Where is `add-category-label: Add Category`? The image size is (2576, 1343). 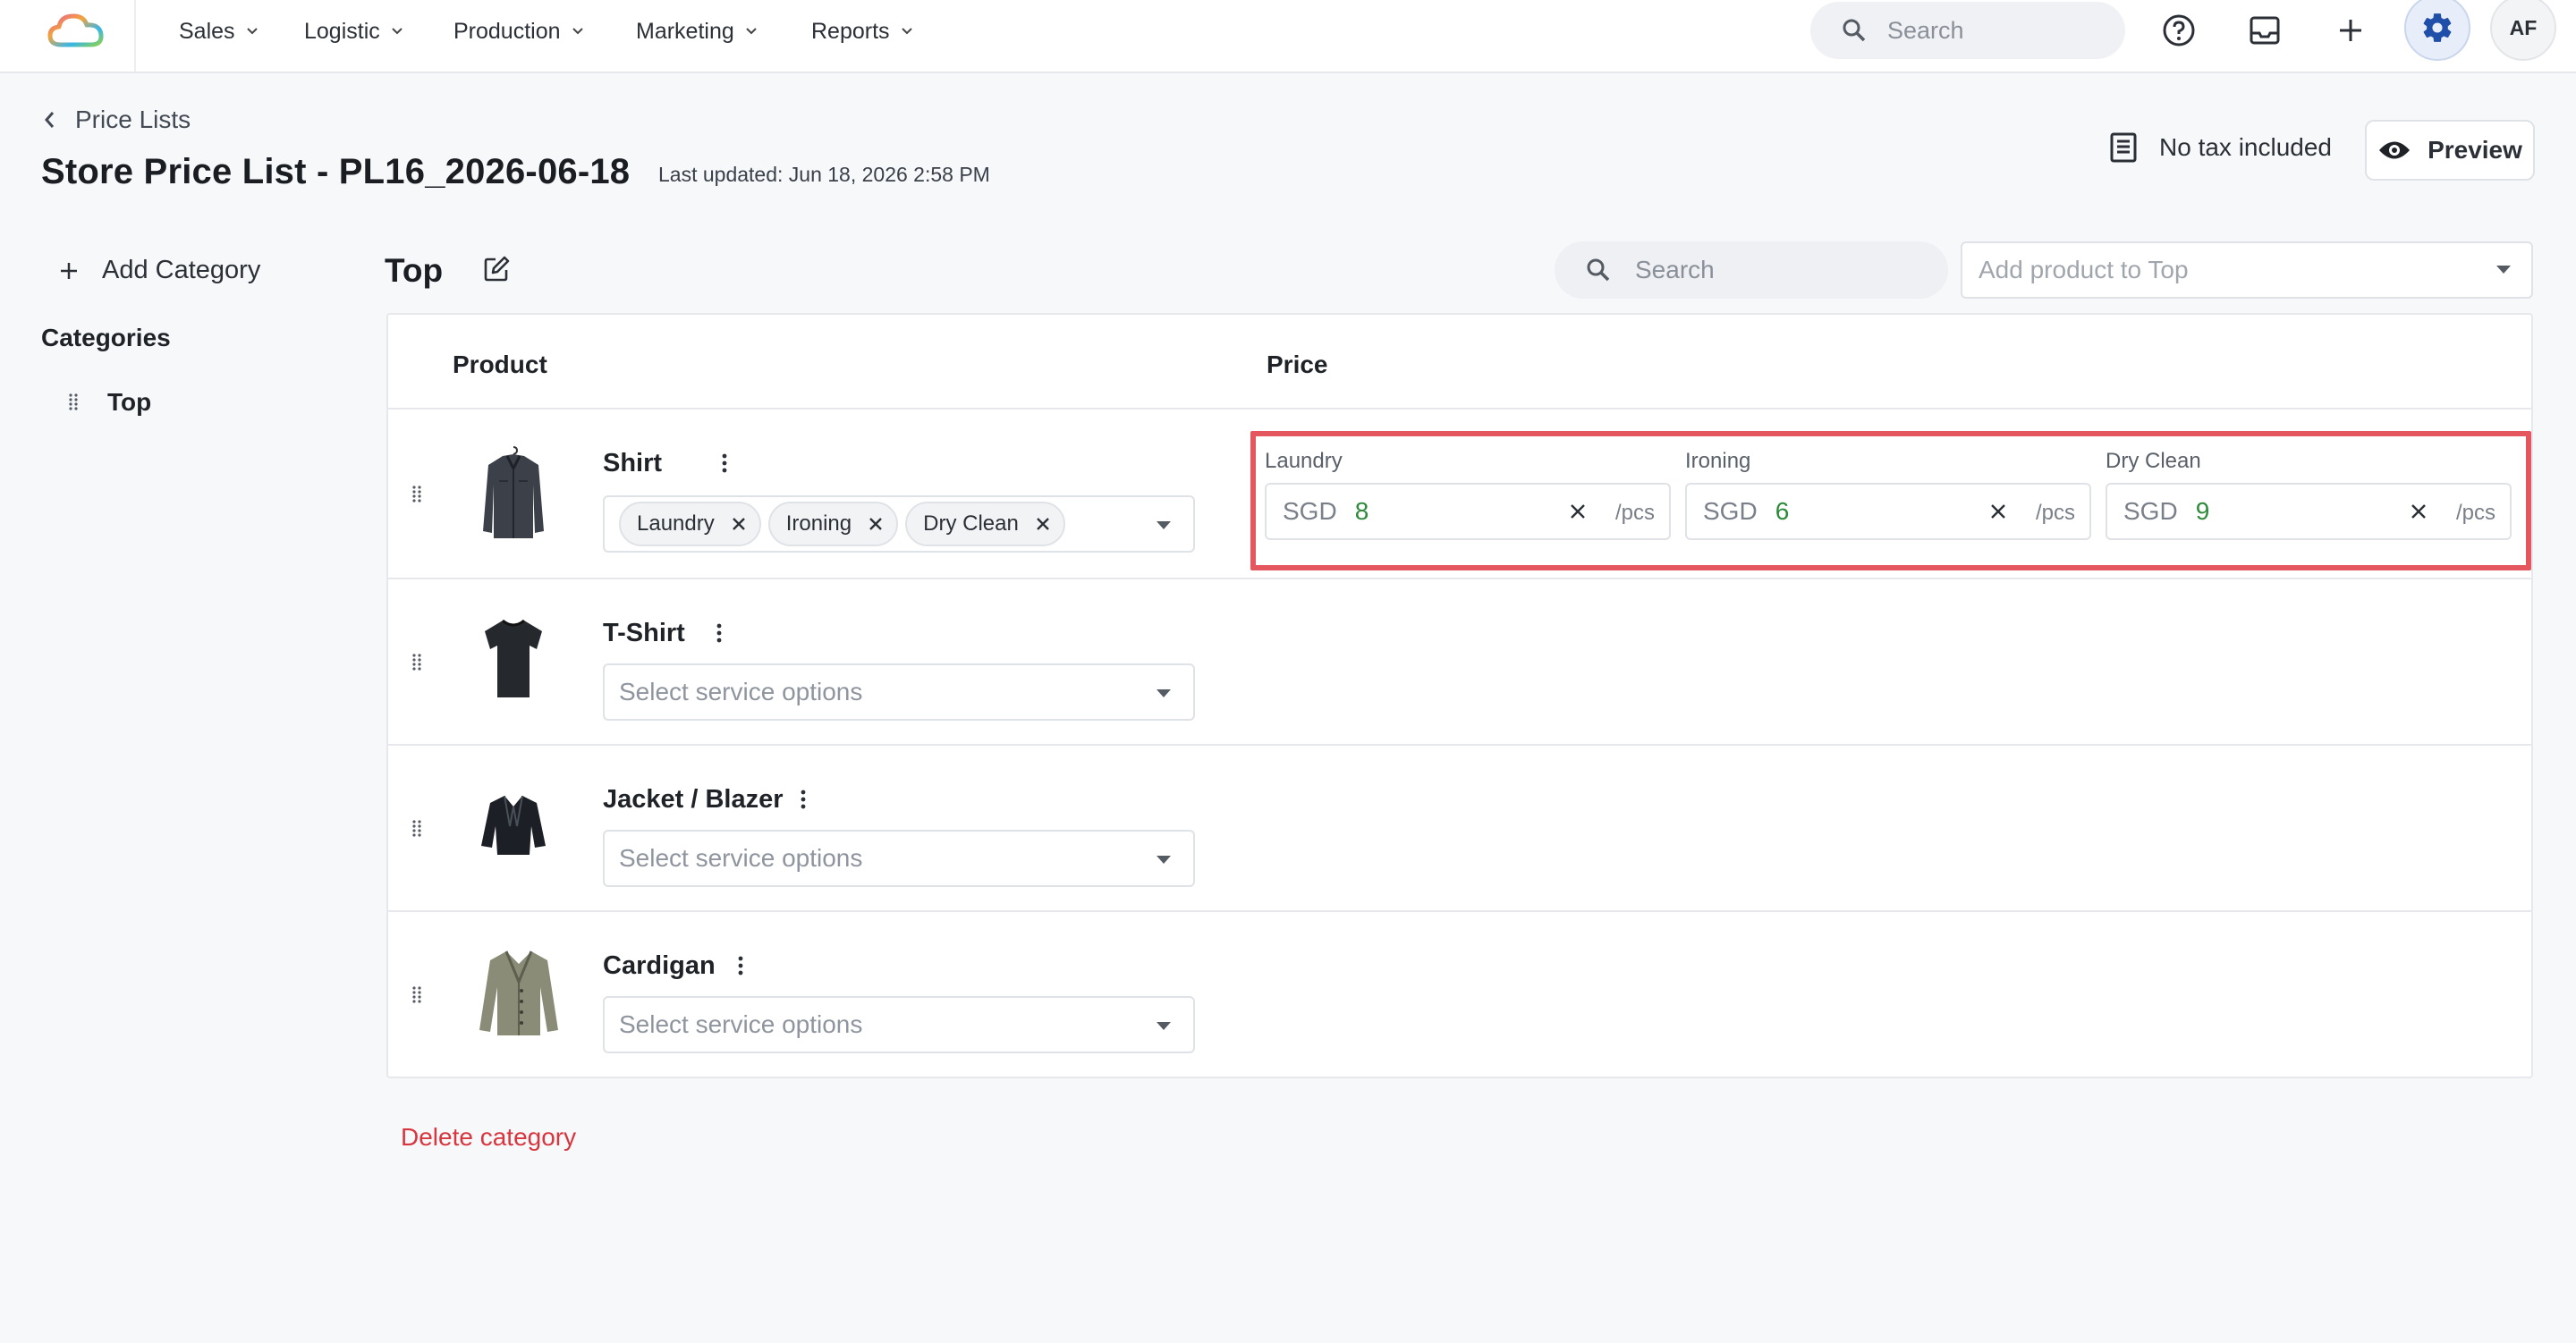
add-category-label: Add Category is located at coordinates (181, 270).